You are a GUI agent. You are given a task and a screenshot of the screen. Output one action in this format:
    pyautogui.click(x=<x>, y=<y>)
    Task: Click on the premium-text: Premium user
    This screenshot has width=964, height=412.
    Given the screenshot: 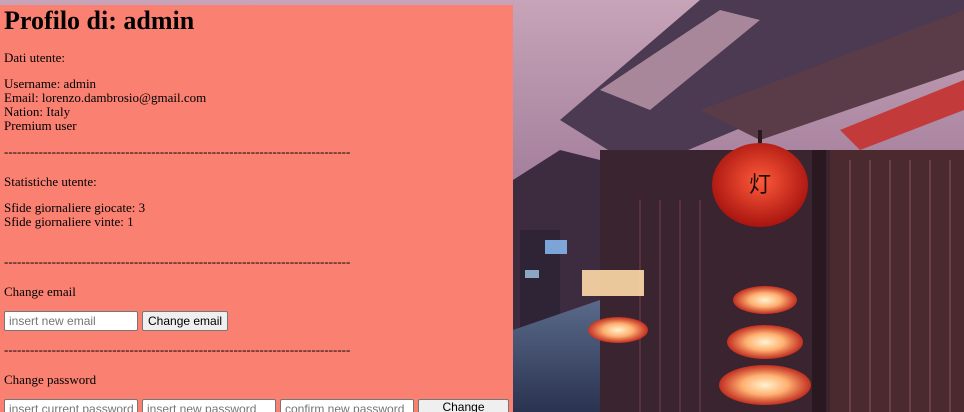 What is the action you would take?
    pyautogui.click(x=40, y=125)
    